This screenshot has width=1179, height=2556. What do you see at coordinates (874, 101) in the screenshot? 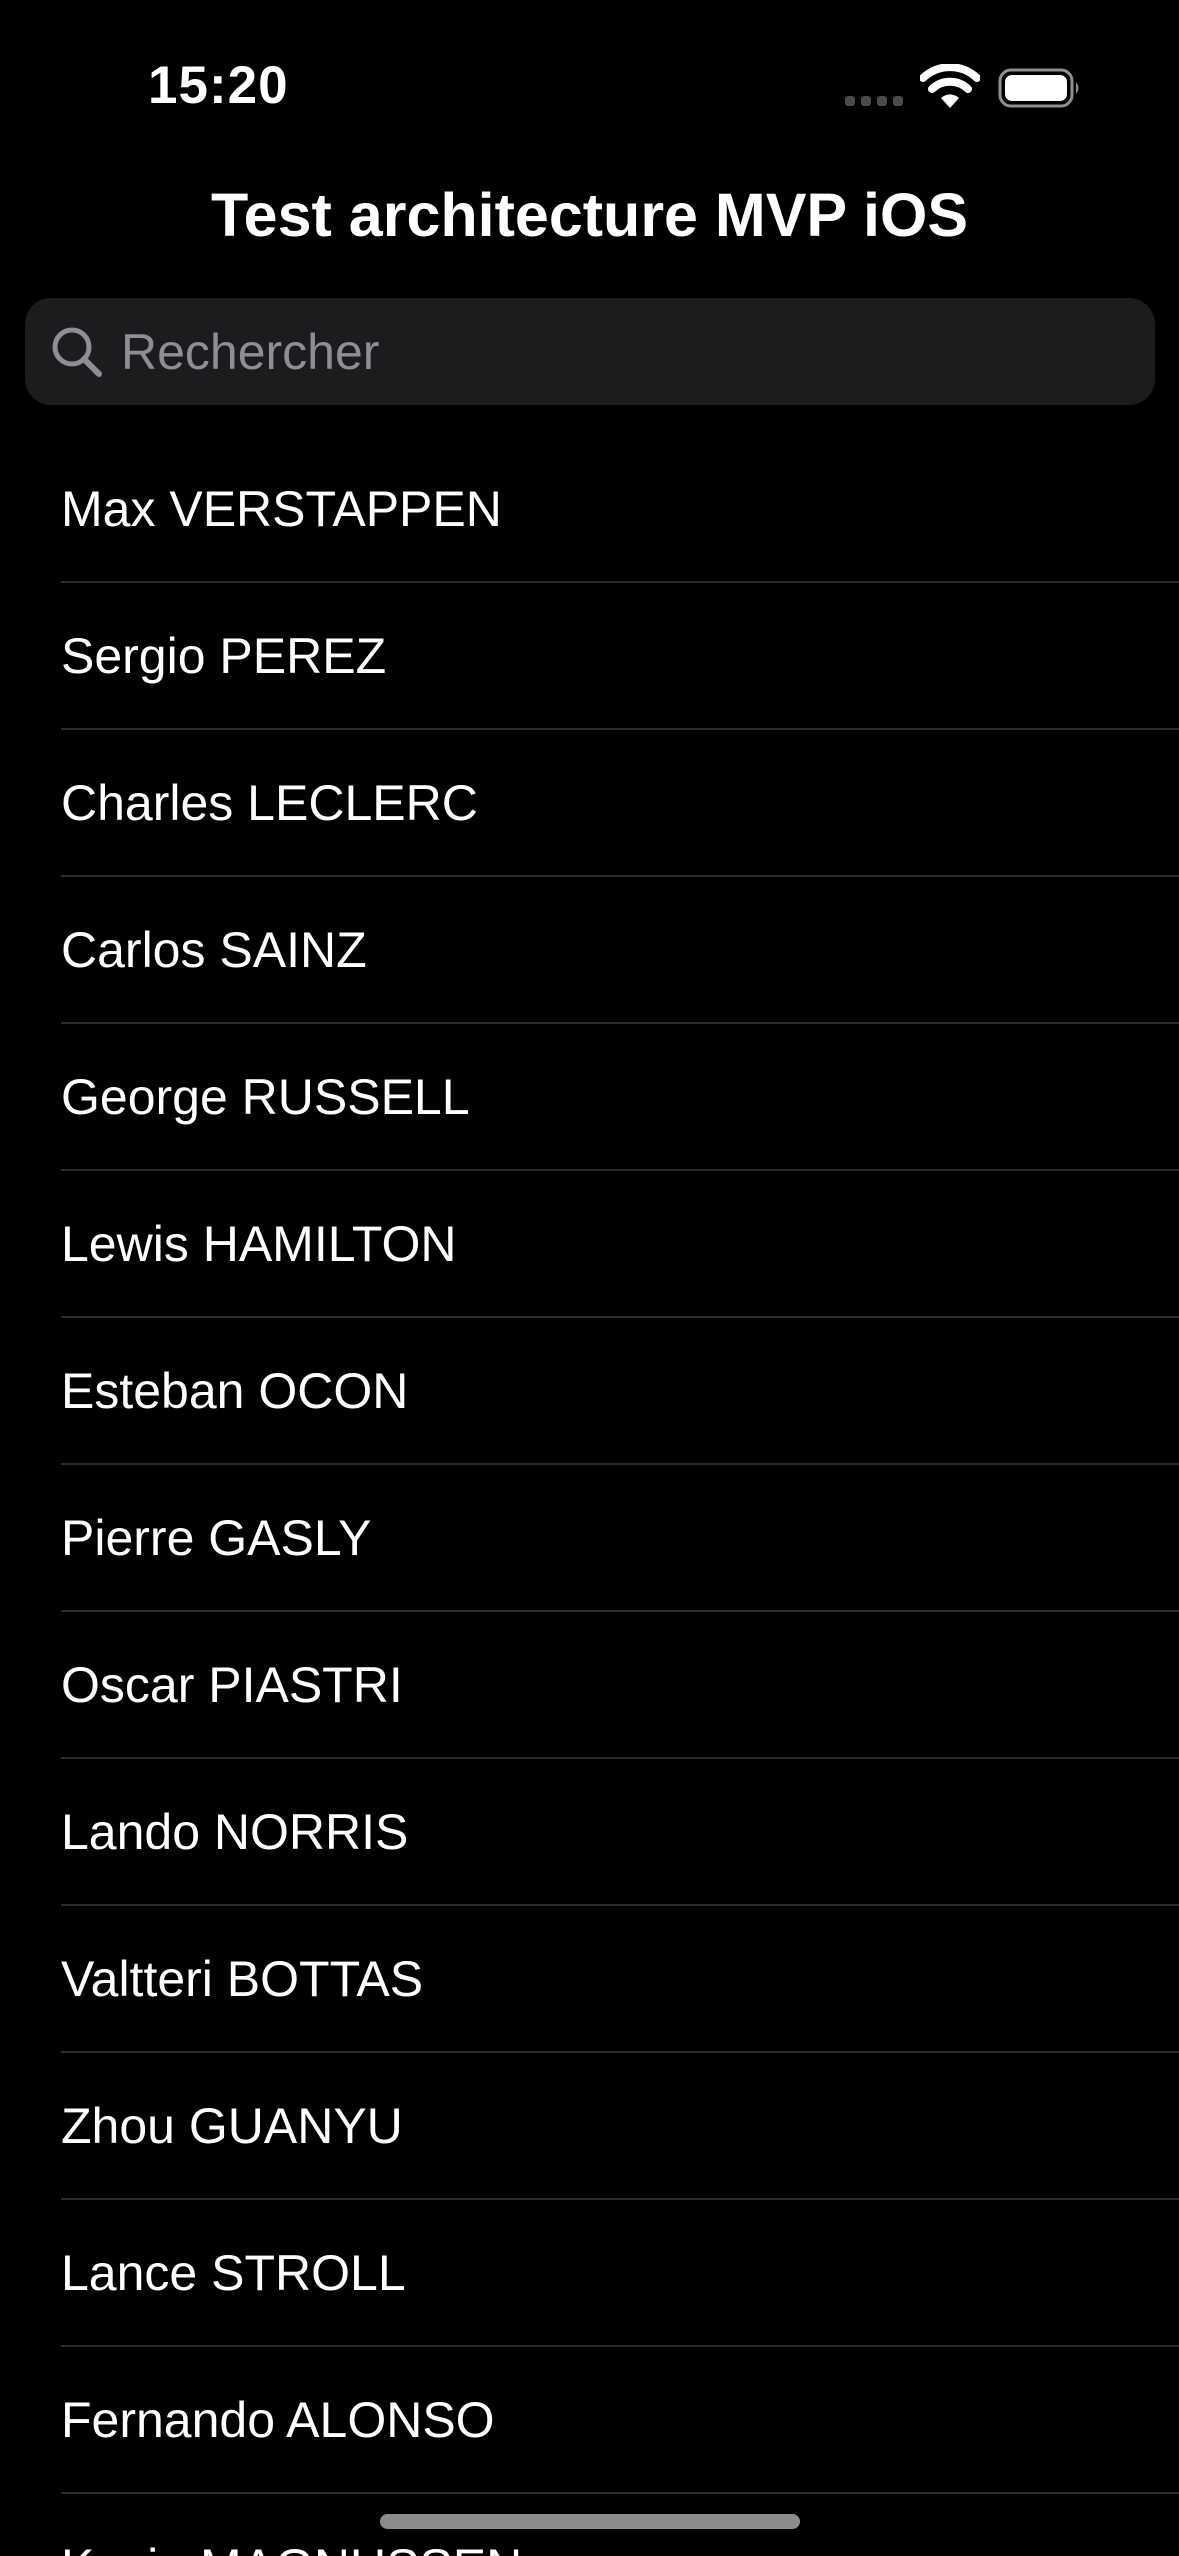
I see `cellular-signal-icon` at bounding box center [874, 101].